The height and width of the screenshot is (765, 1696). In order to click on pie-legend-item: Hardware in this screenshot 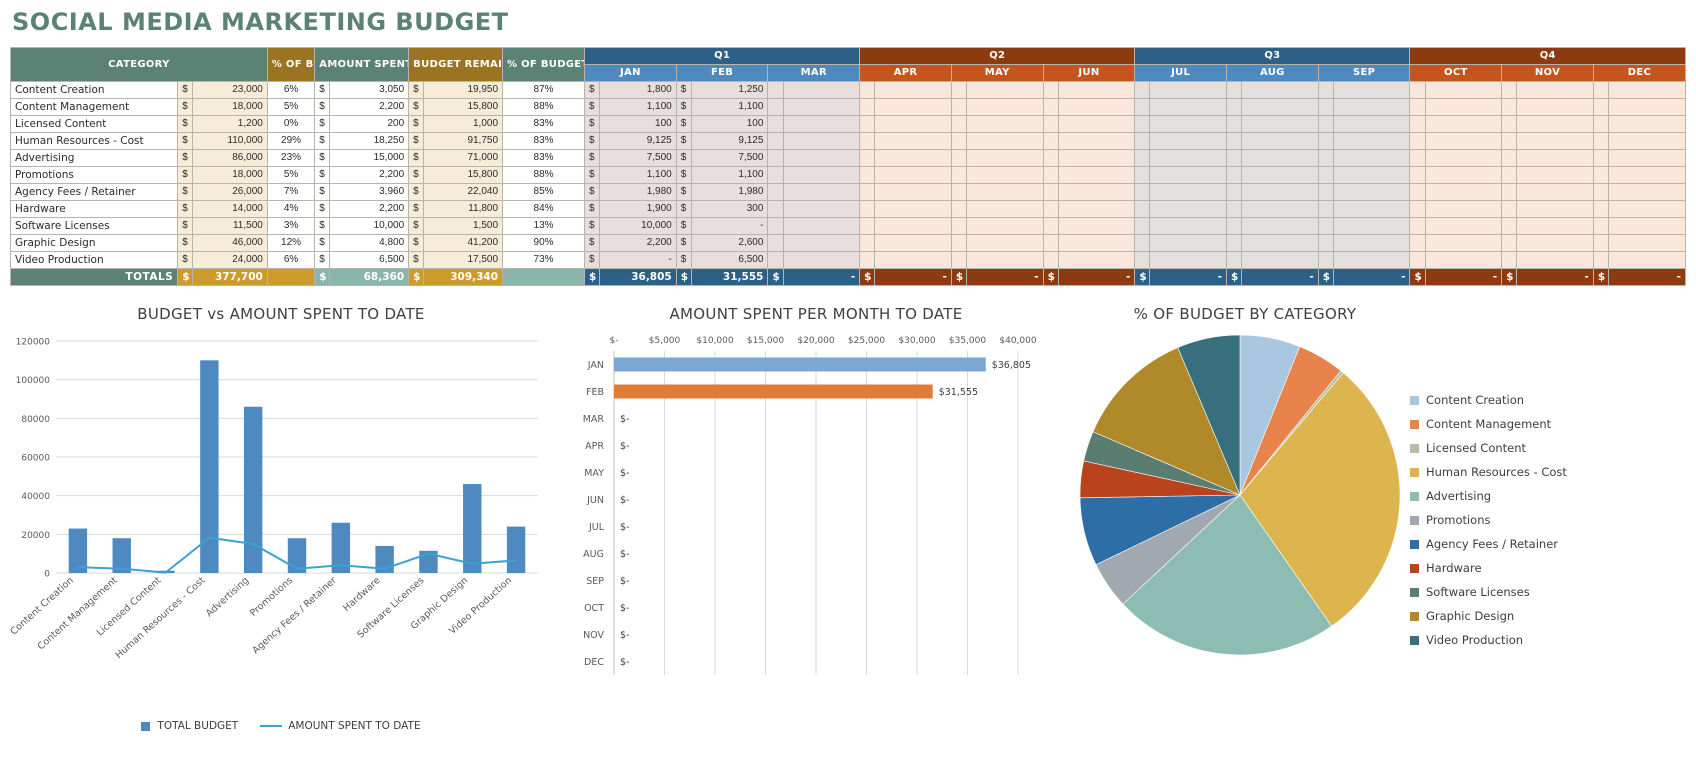, I will do `click(1488, 568)`.